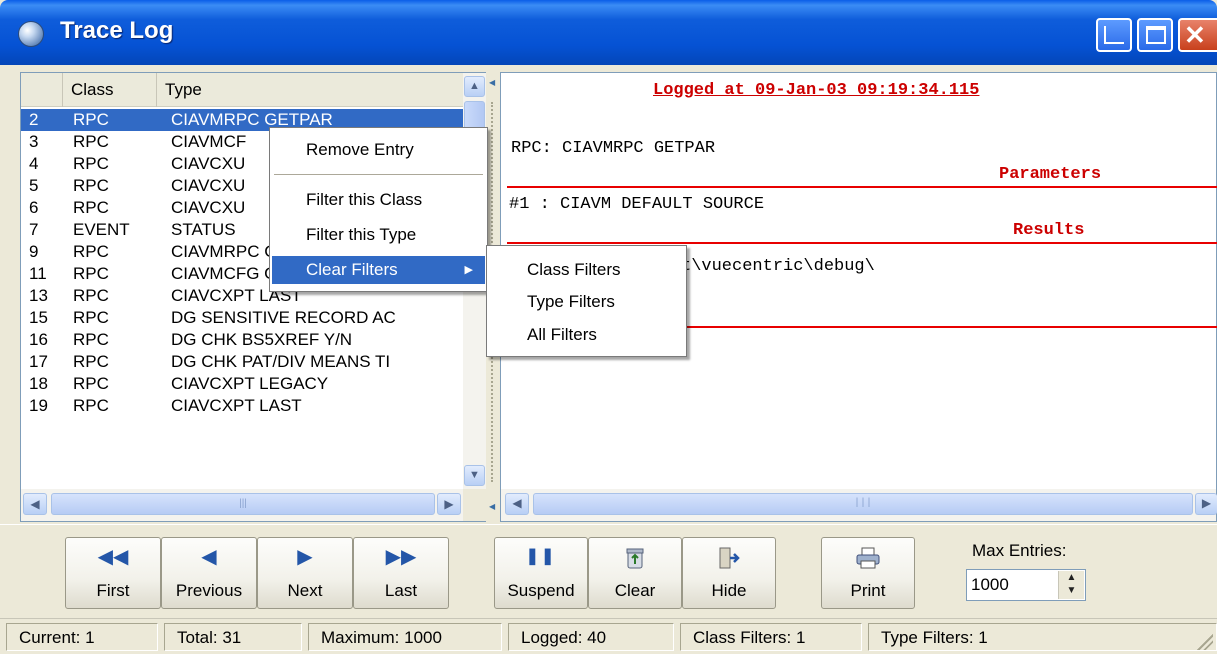  Describe the element at coordinates (378, 174) in the screenshot. I see `menu-separator` at that location.